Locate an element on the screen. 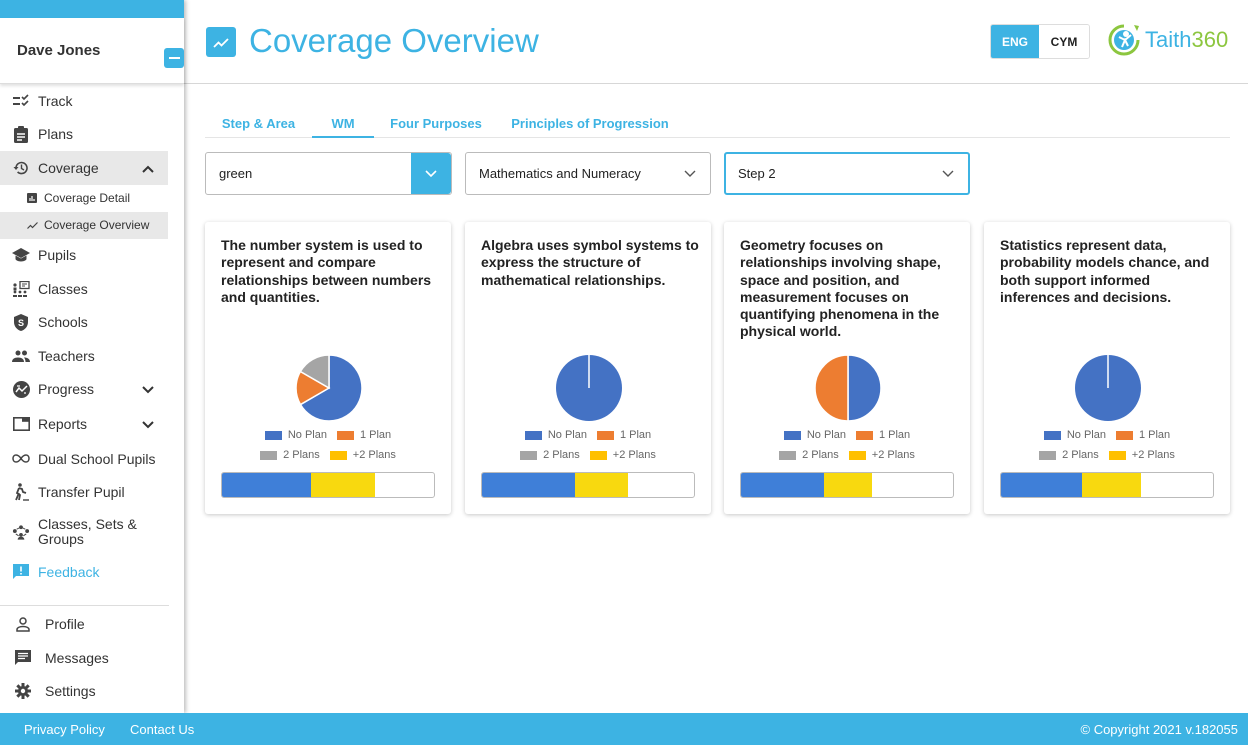 This screenshot has height=745, width=1248. chevron-up-icon is located at coordinates (148, 168).